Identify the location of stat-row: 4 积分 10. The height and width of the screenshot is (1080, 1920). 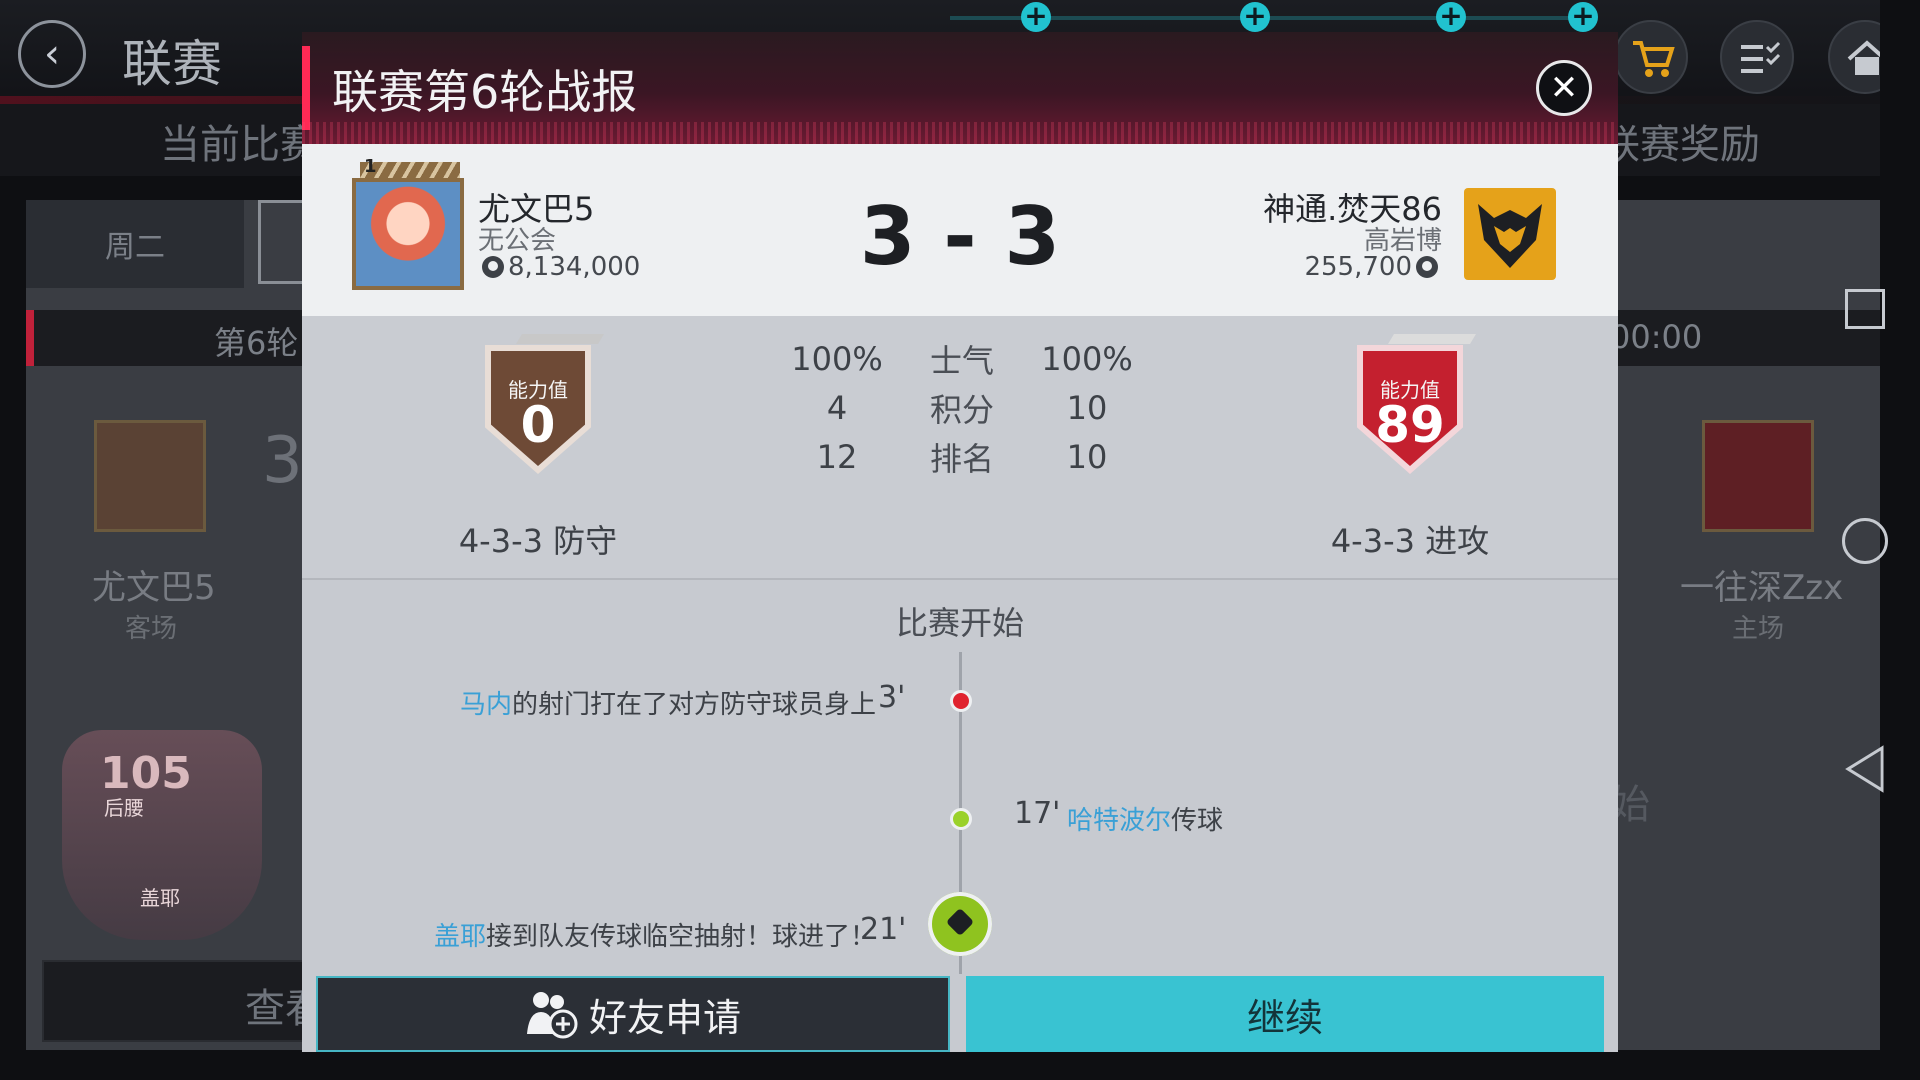
(962, 407).